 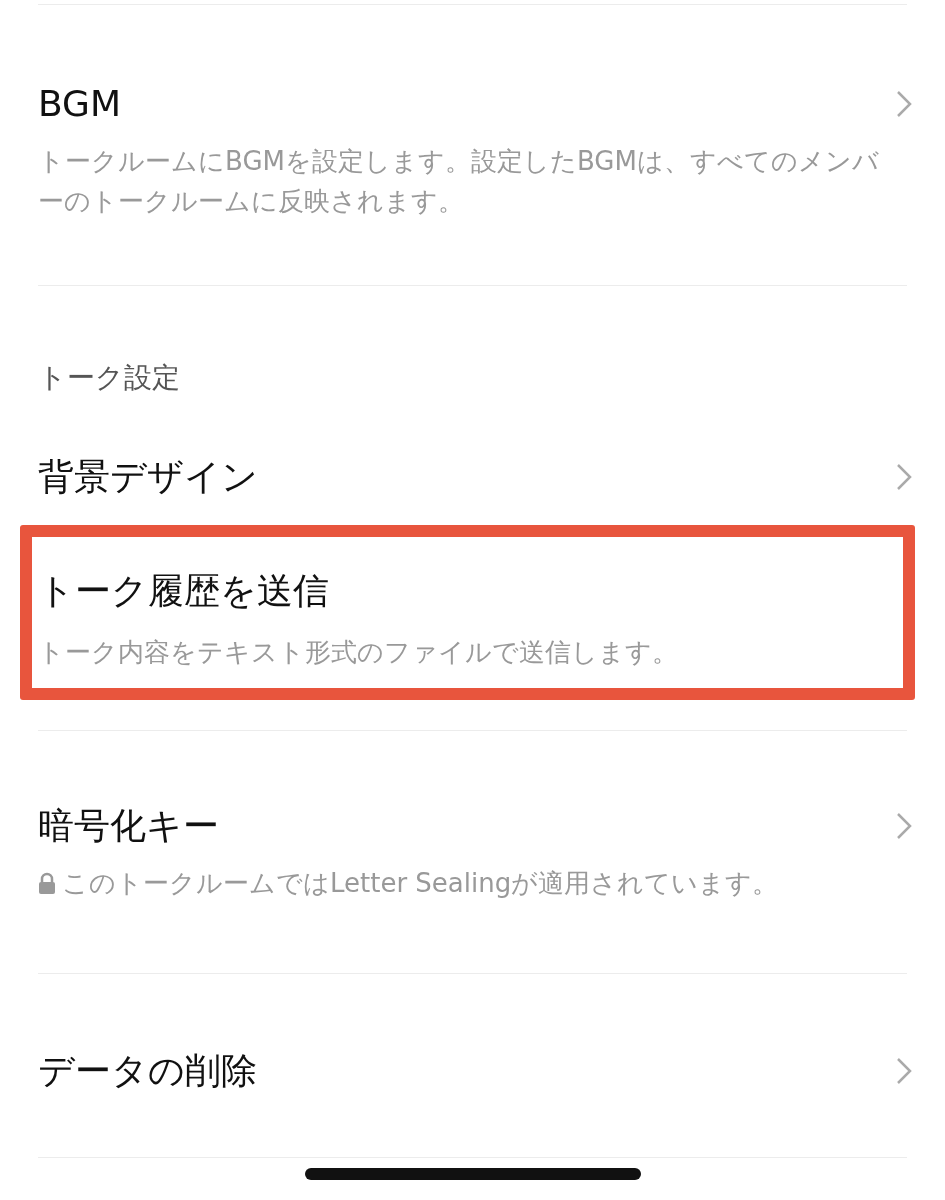 What do you see at coordinates (129, 826) in the screenshot?
I see `row-title: 暗号化キー` at bounding box center [129, 826].